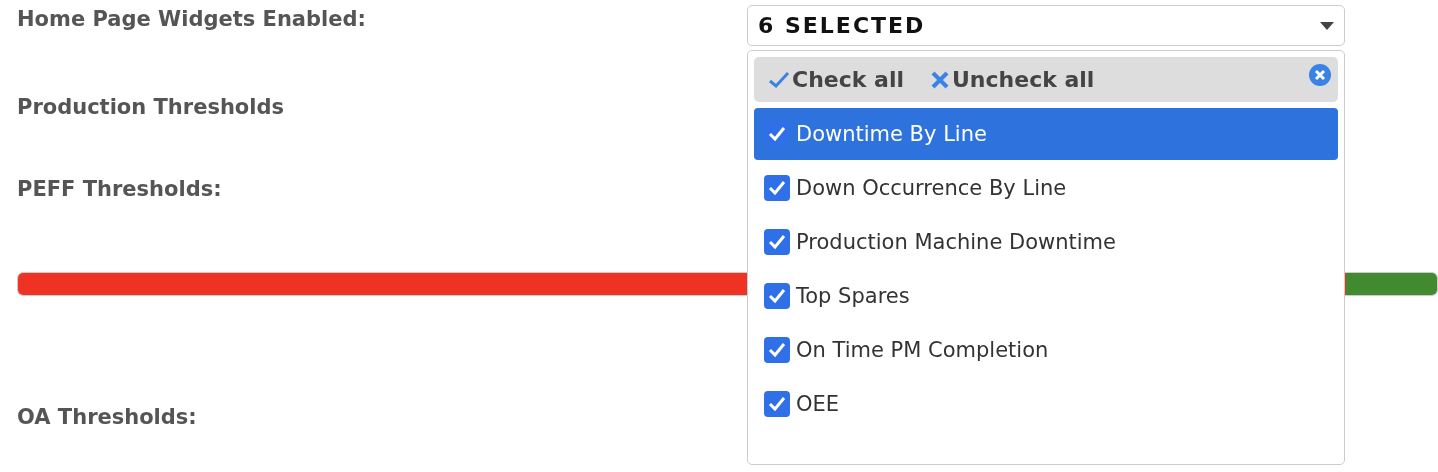  What do you see at coordinates (1046, 350) in the screenshot?
I see `option-item: On Time PM Completion` at bounding box center [1046, 350].